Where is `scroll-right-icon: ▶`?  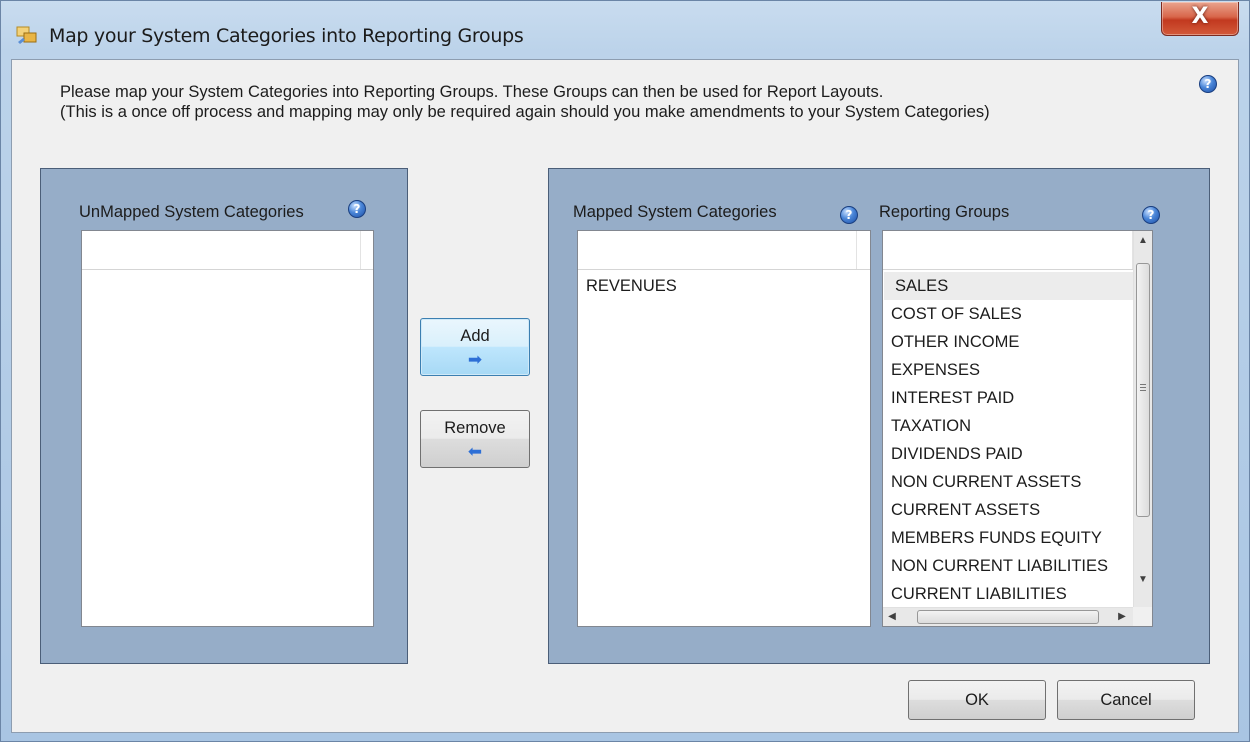
scroll-right-icon: ▶ is located at coordinates (1122, 617).